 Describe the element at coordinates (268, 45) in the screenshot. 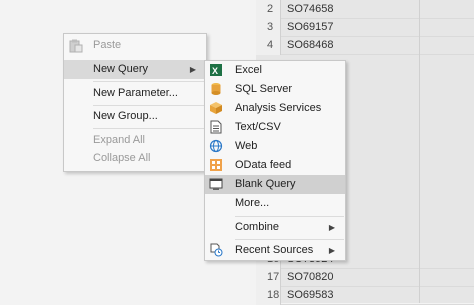

I see `row-number: 4` at that location.